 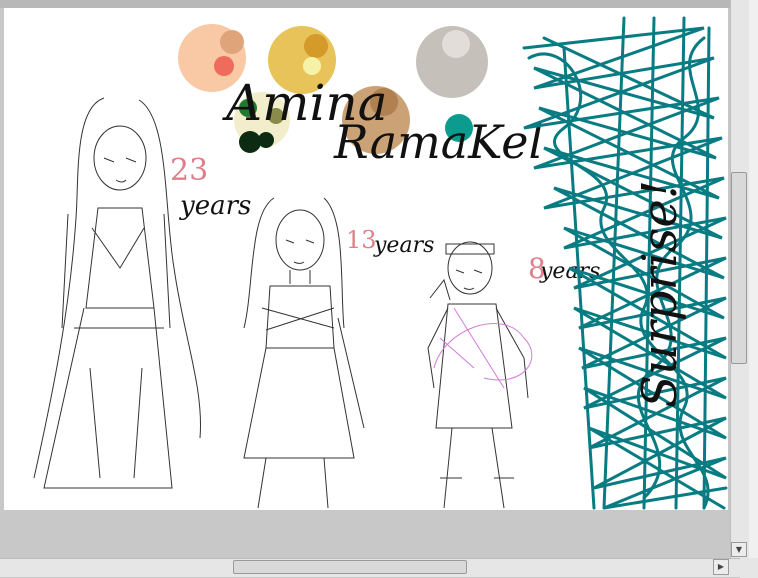 I want to click on scroll-right-button: ▶, so click(x=721, y=567).